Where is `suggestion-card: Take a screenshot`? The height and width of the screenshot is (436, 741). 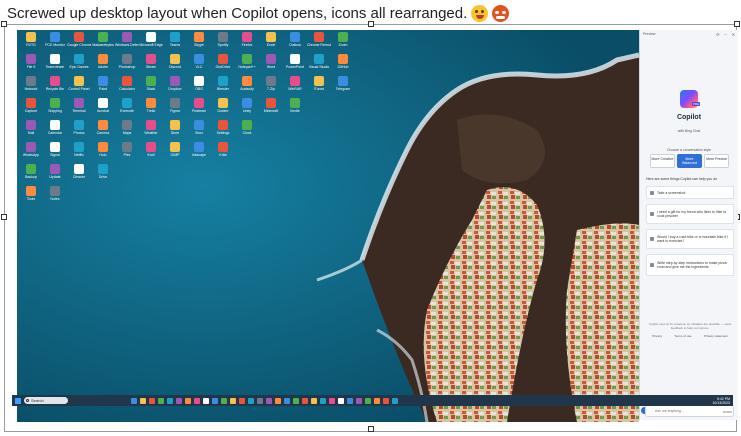
suggestion-card: Take a screenshot is located at coordinates (690, 192).